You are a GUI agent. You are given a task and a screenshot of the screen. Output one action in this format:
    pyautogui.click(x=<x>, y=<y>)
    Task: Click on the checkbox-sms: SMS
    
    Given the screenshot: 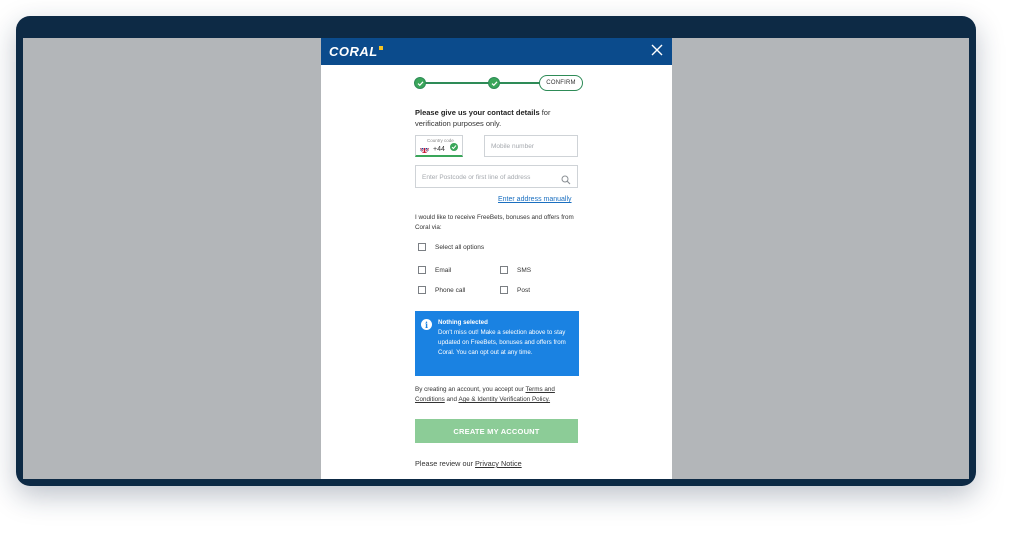 What is the action you would take?
    pyautogui.click(x=515, y=270)
    